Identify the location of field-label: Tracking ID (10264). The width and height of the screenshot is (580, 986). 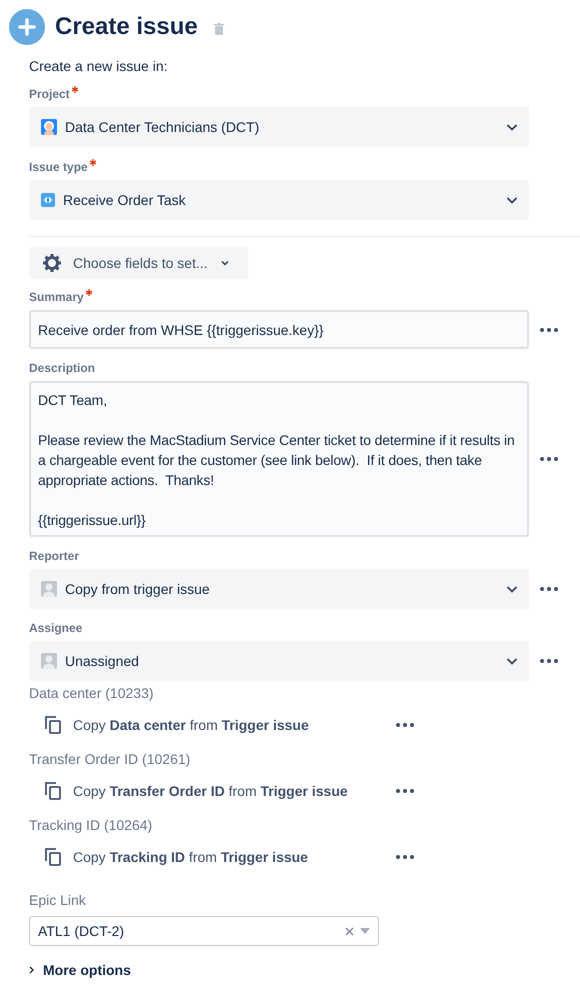
(90, 825).